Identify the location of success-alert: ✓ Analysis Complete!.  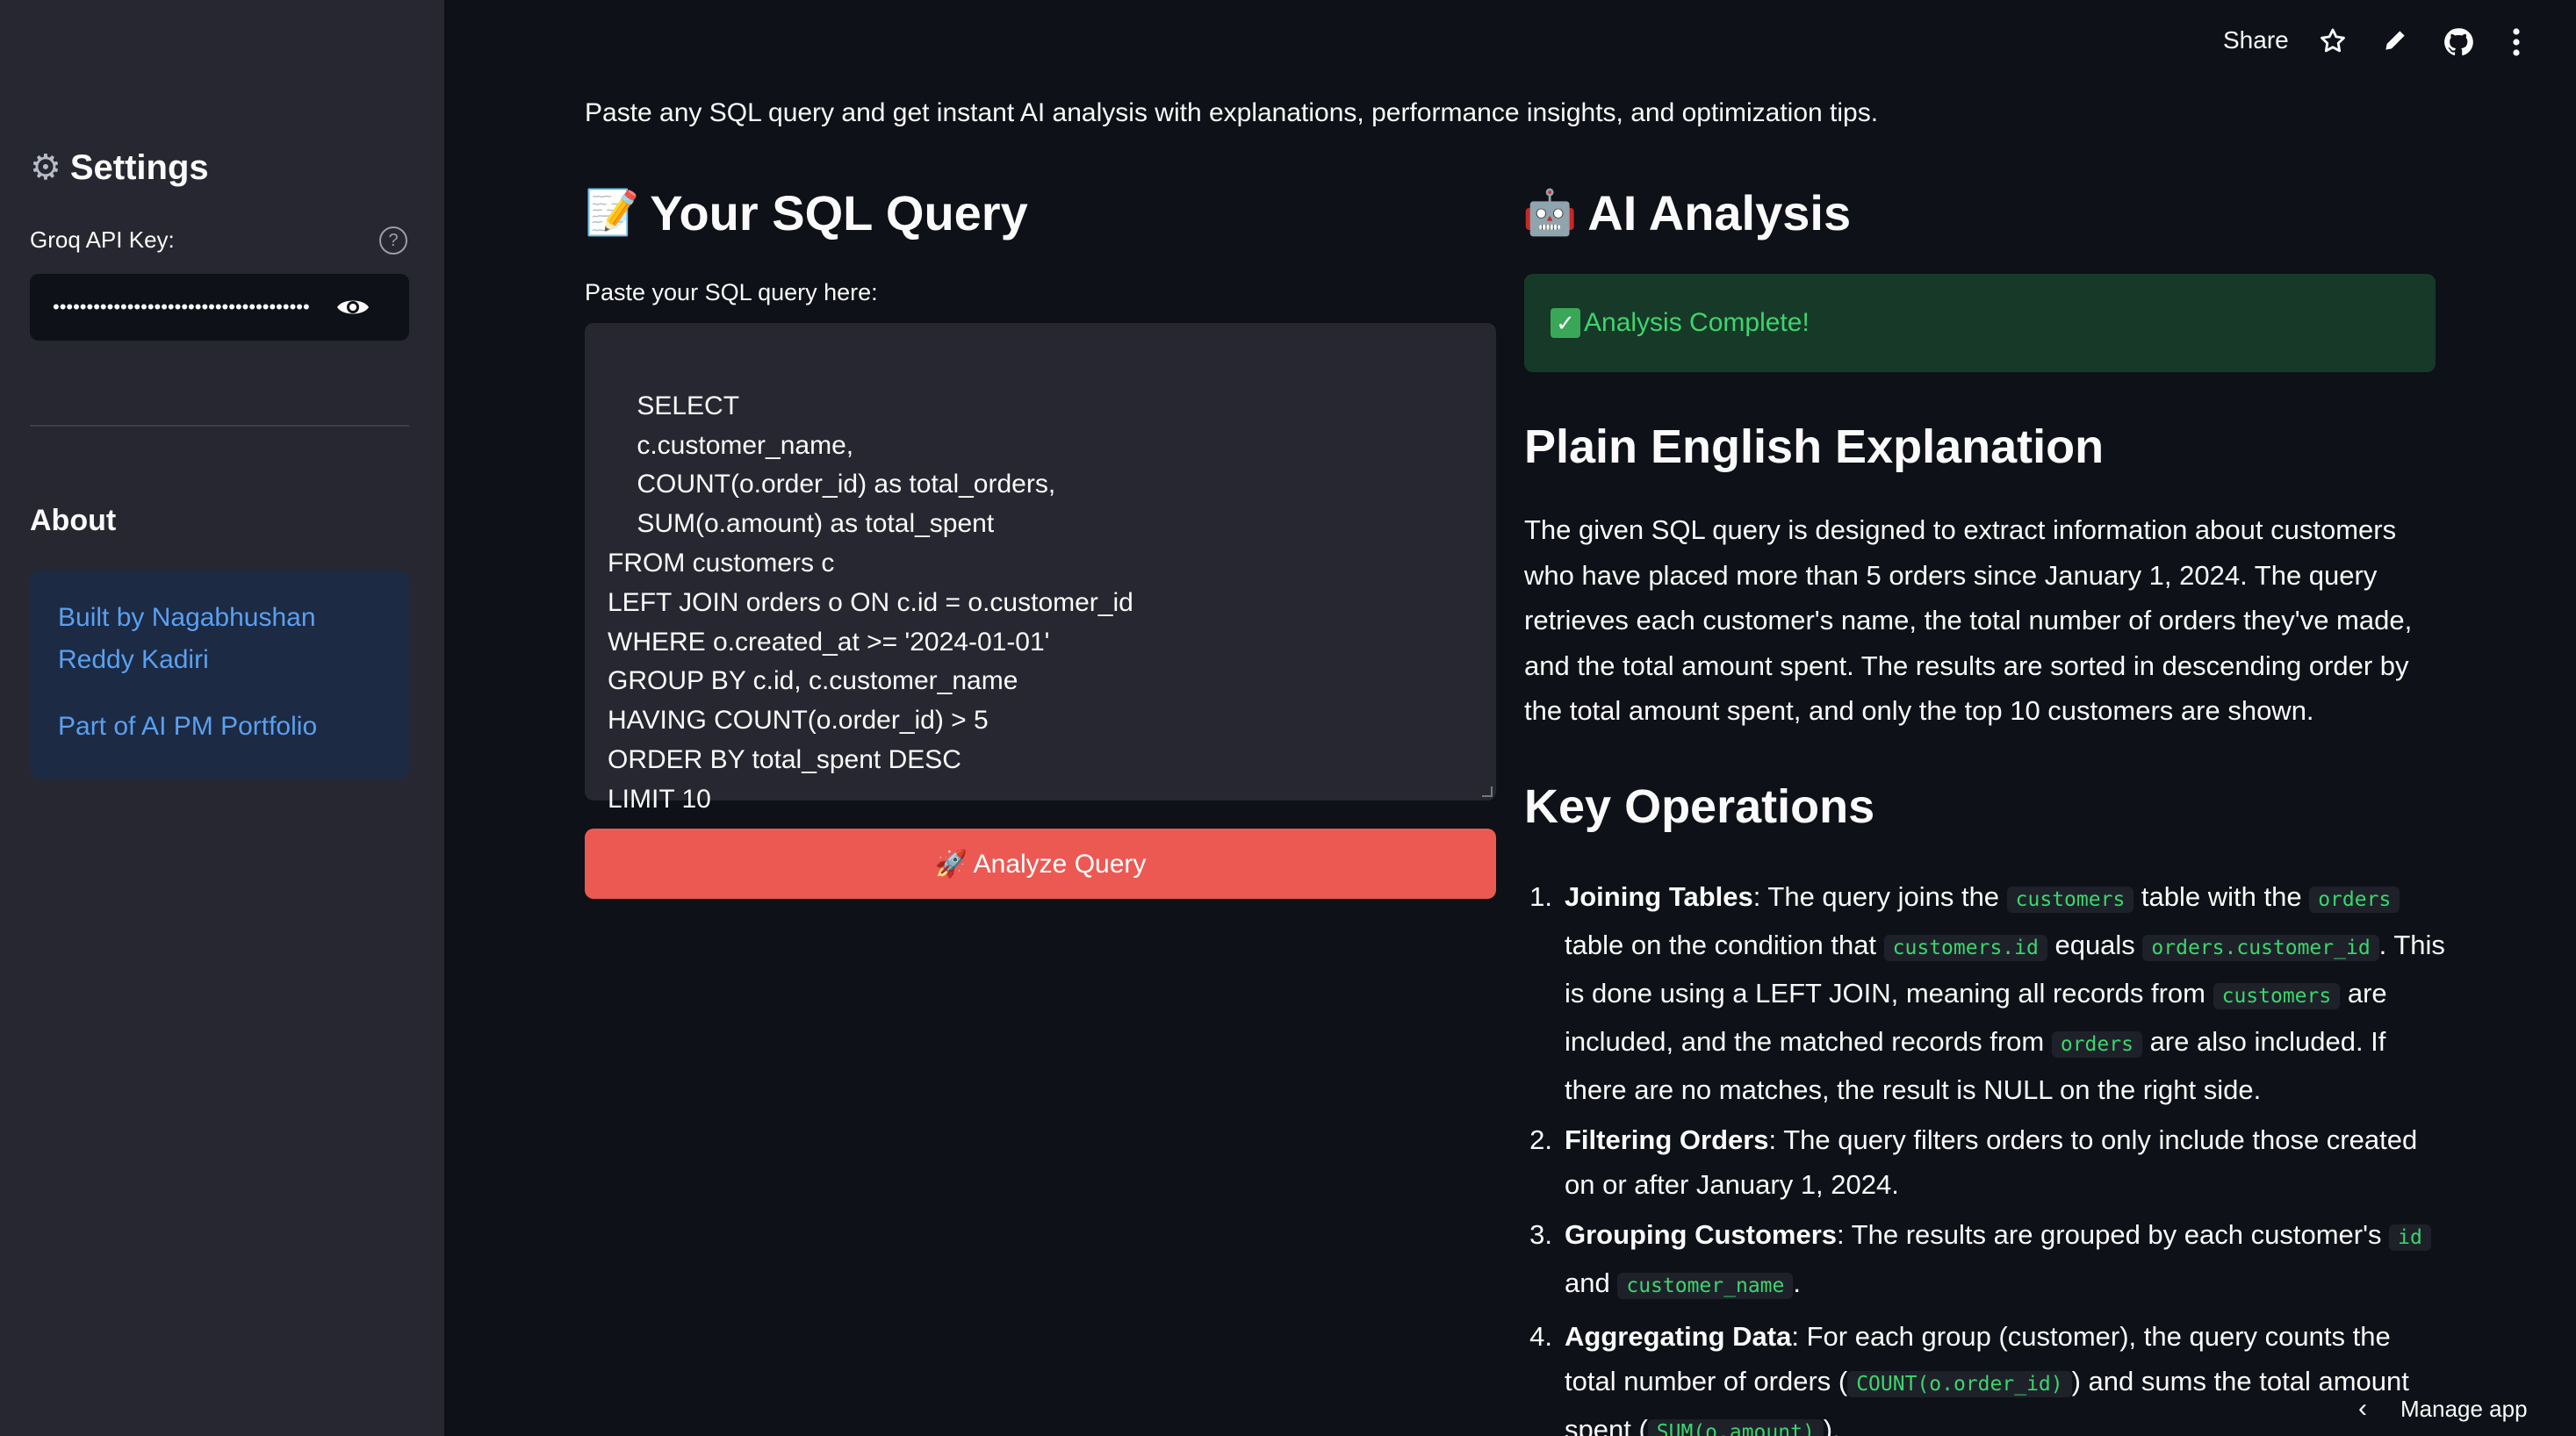
(1980, 323).